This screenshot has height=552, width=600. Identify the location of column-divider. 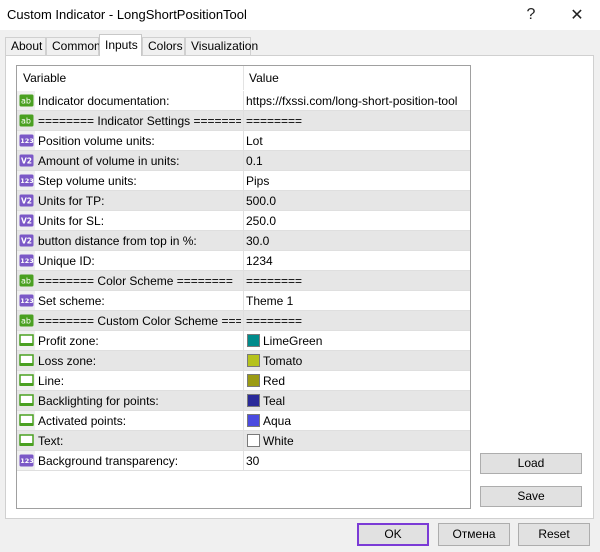
(243, 78).